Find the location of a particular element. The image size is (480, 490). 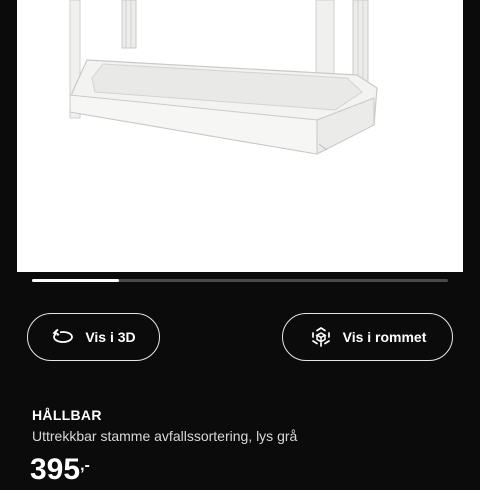

rotate-3d-icon is located at coordinates (63, 337).